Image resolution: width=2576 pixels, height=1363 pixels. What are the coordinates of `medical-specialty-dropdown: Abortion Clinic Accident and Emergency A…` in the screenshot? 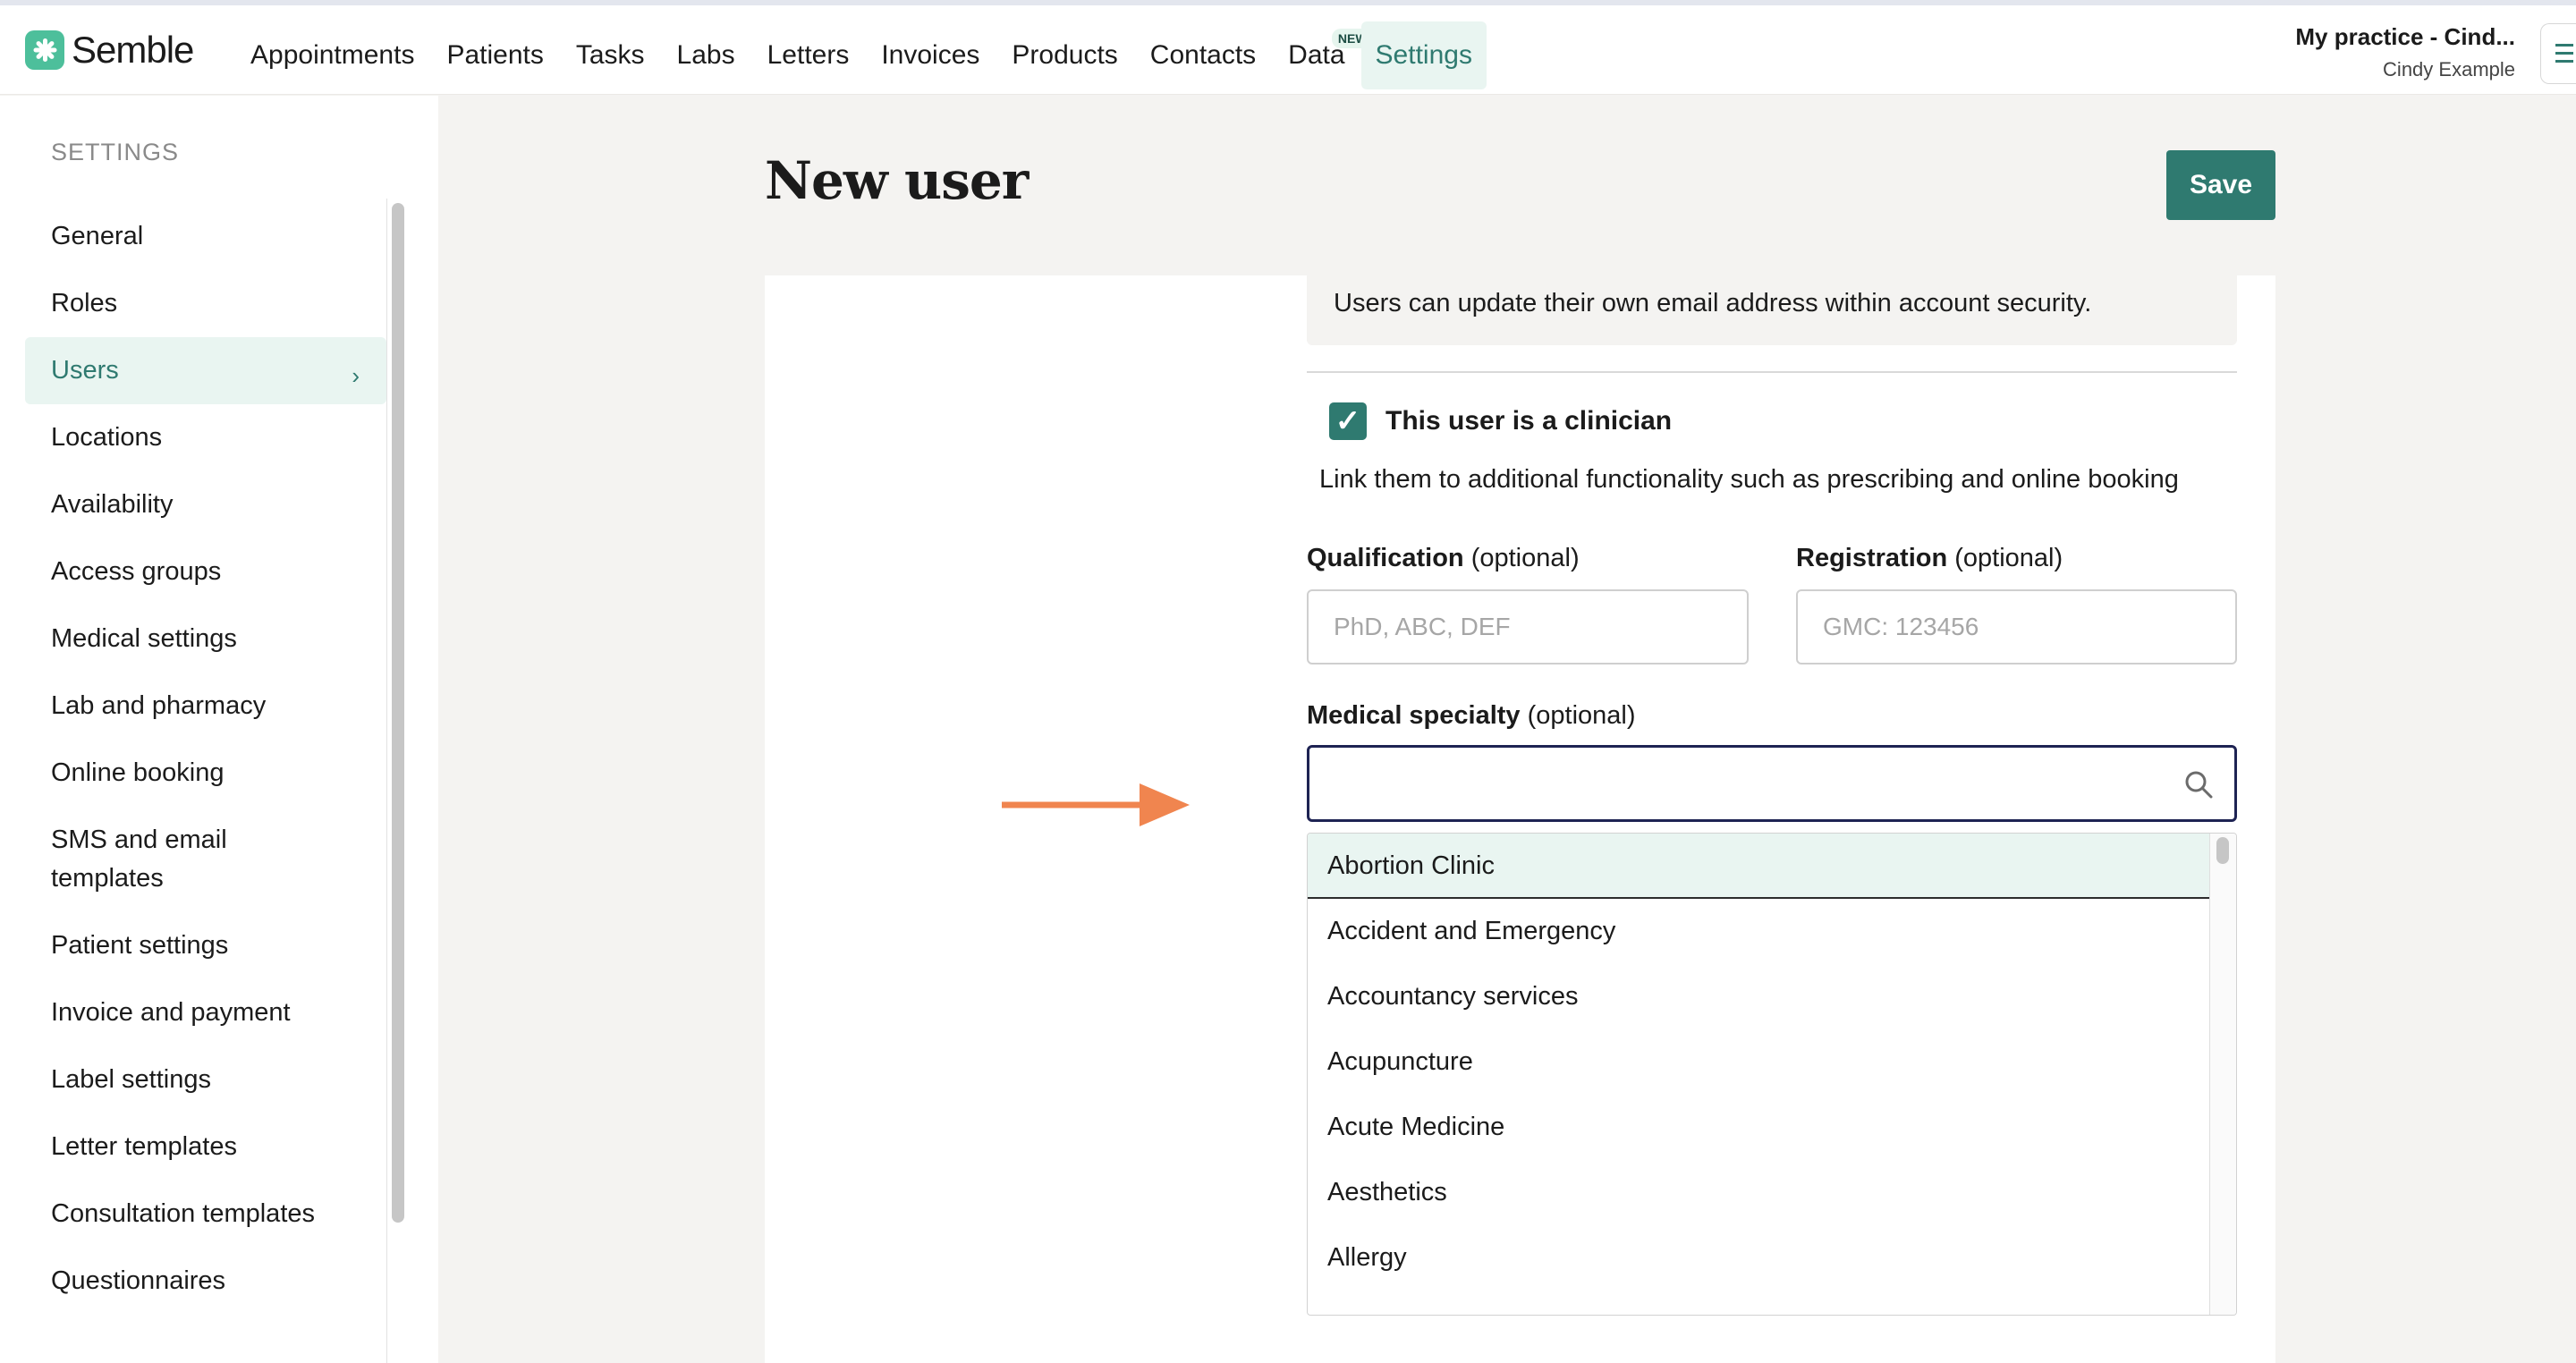 It's located at (1772, 1074).